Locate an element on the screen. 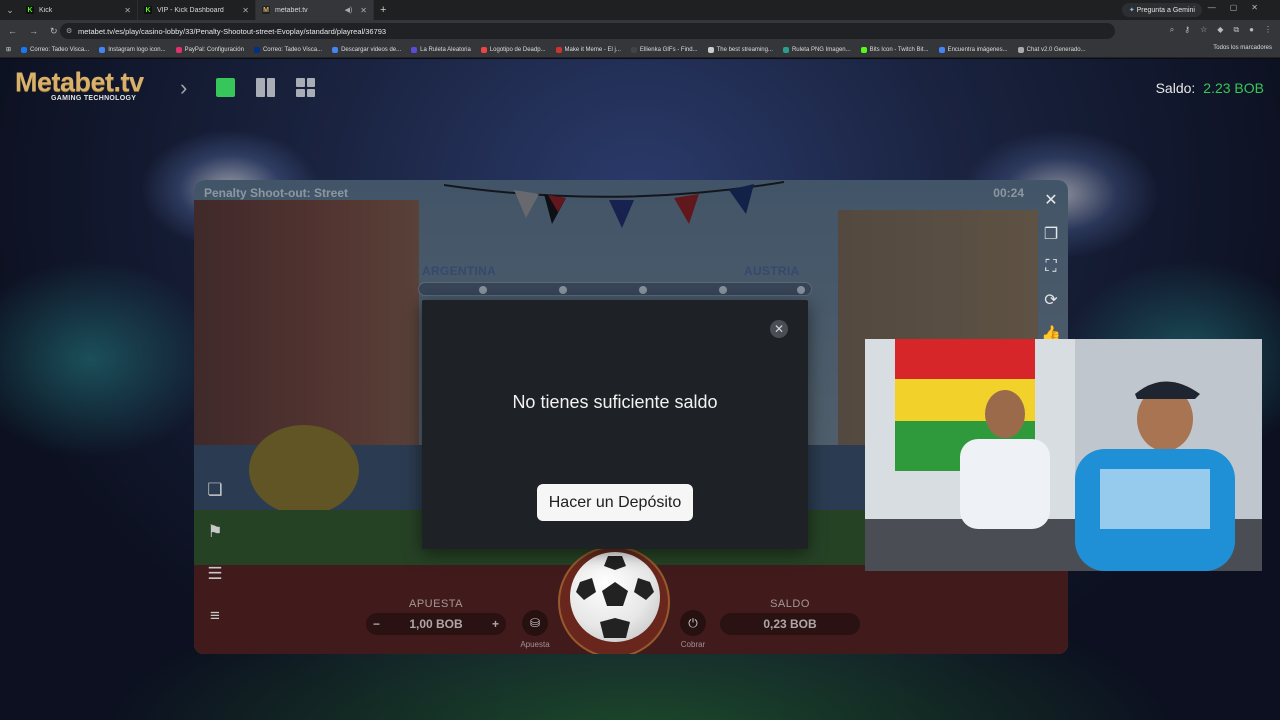  chevron-right-icon: › is located at coordinates (183, 88).